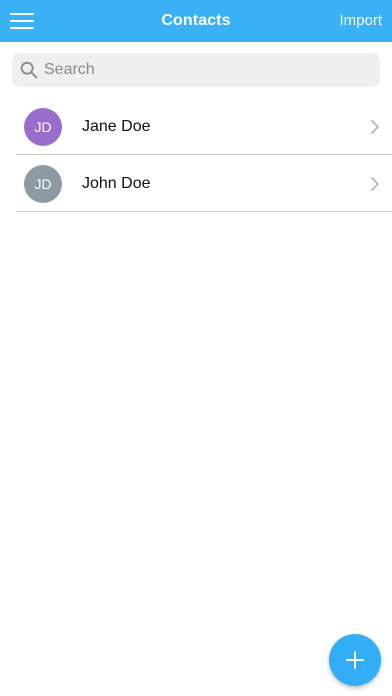  I want to click on plus-icon, so click(355, 660).